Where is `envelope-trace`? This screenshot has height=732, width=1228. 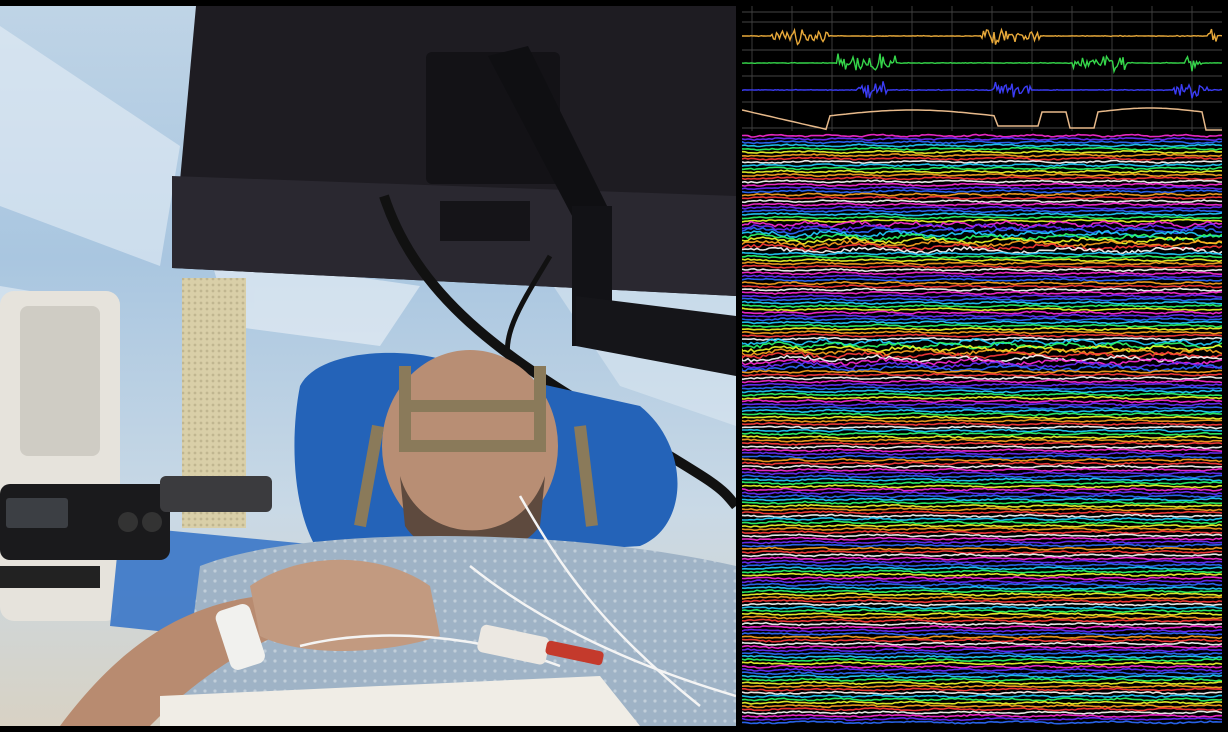
envelope-trace is located at coordinates (982, 119).